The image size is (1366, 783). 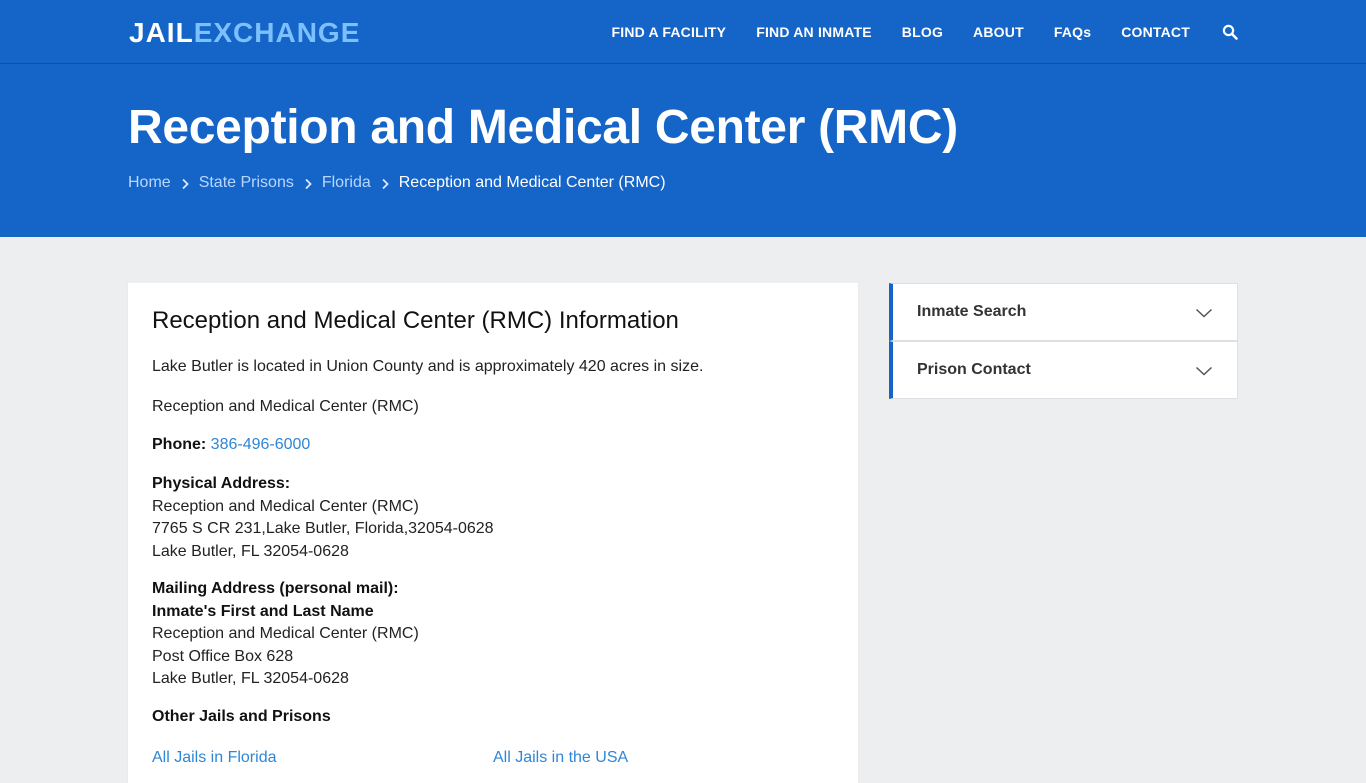 What do you see at coordinates (974, 369) in the screenshot?
I see `accordion-label: Prison Contact` at bounding box center [974, 369].